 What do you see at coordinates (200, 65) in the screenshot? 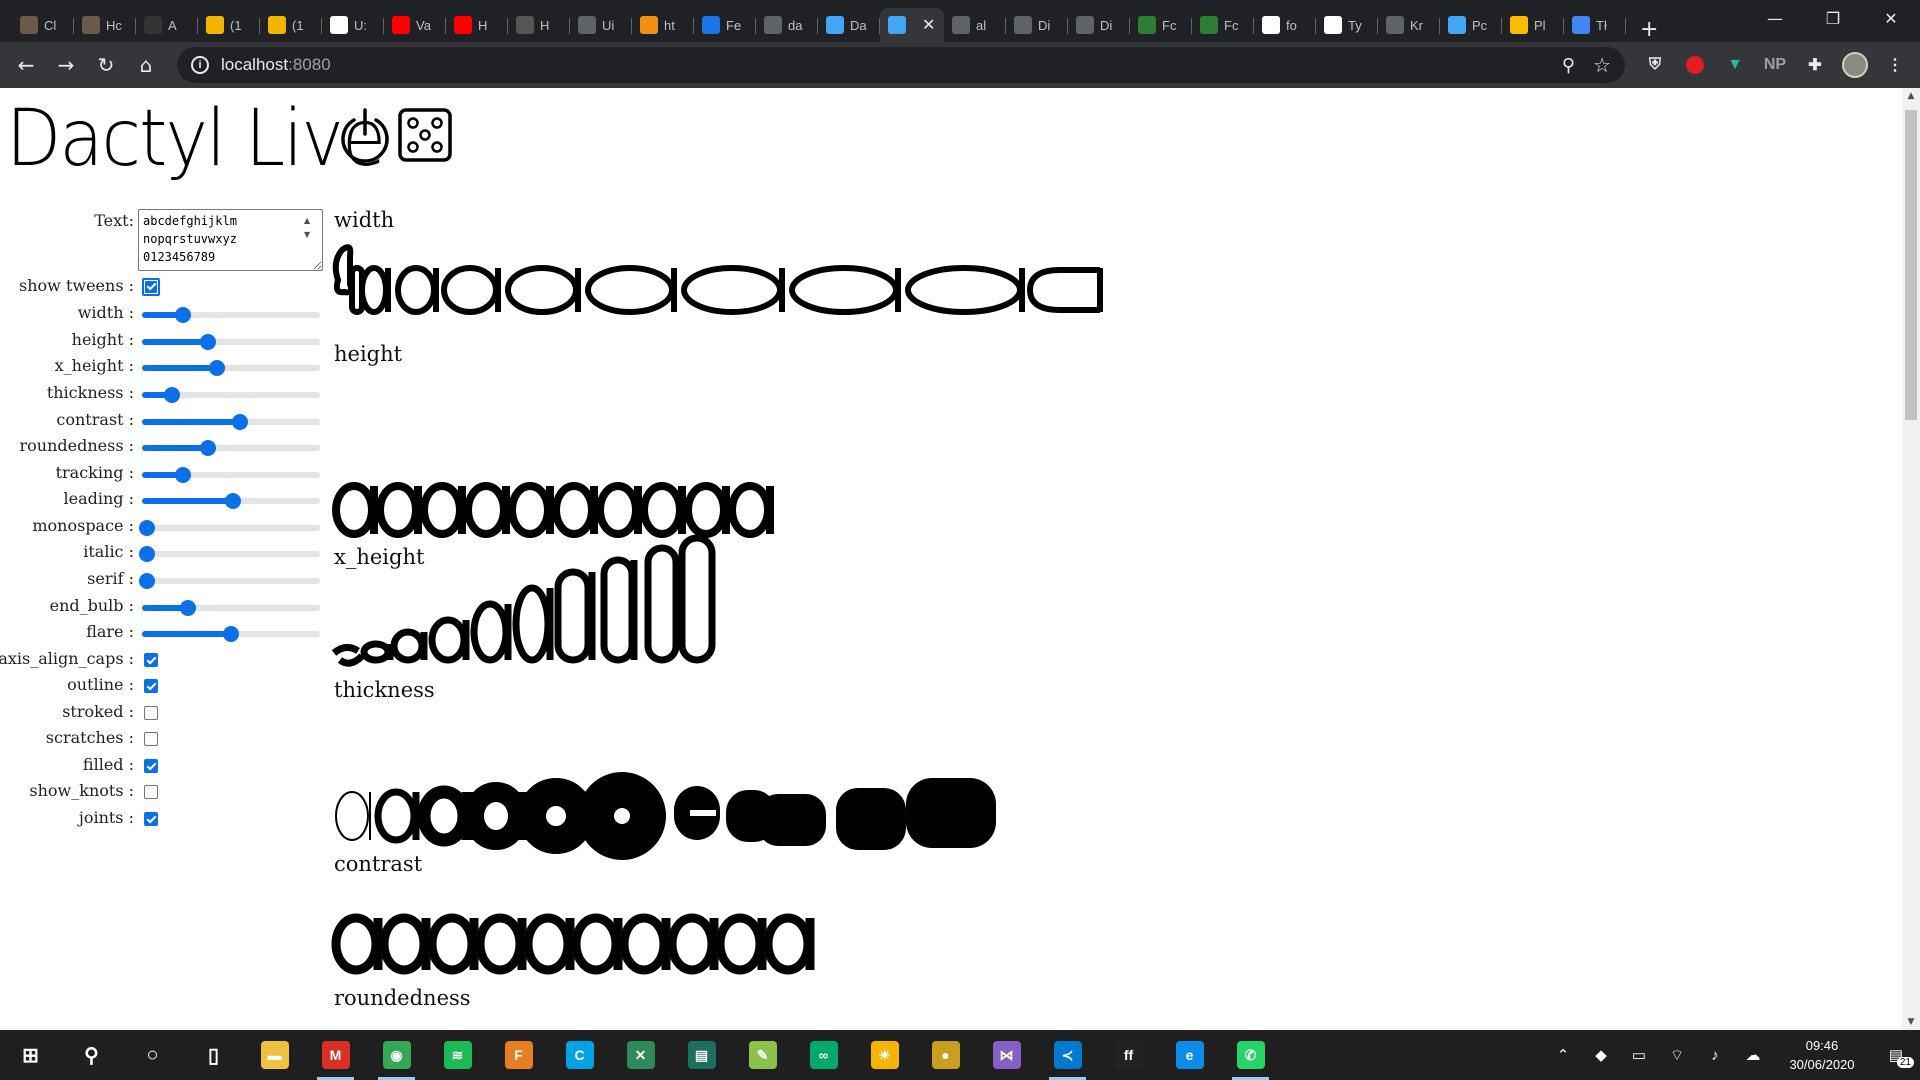
I see `info-icon: i` at bounding box center [200, 65].